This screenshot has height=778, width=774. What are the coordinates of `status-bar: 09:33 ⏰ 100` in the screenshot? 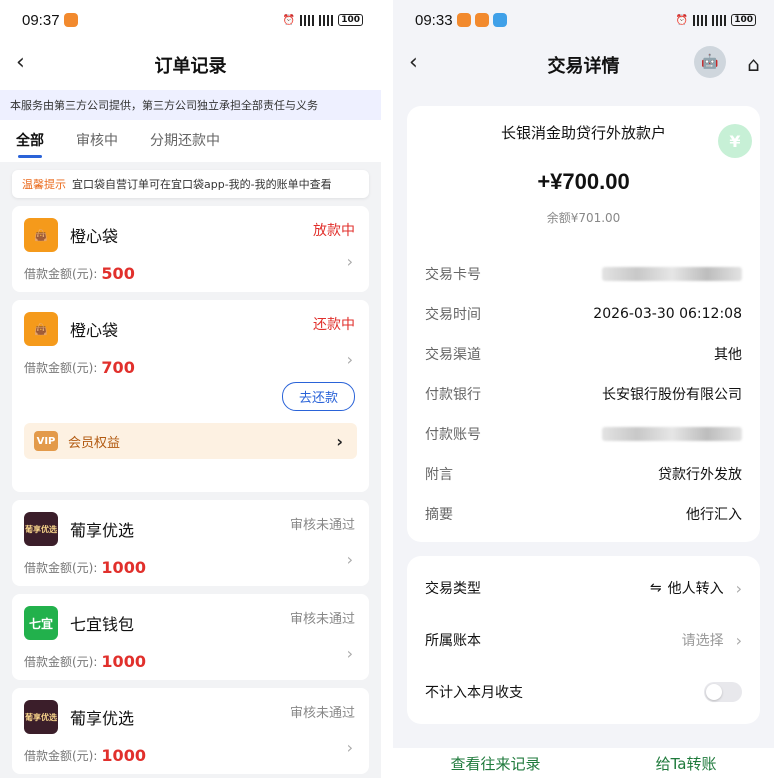 It's located at (583, 20).